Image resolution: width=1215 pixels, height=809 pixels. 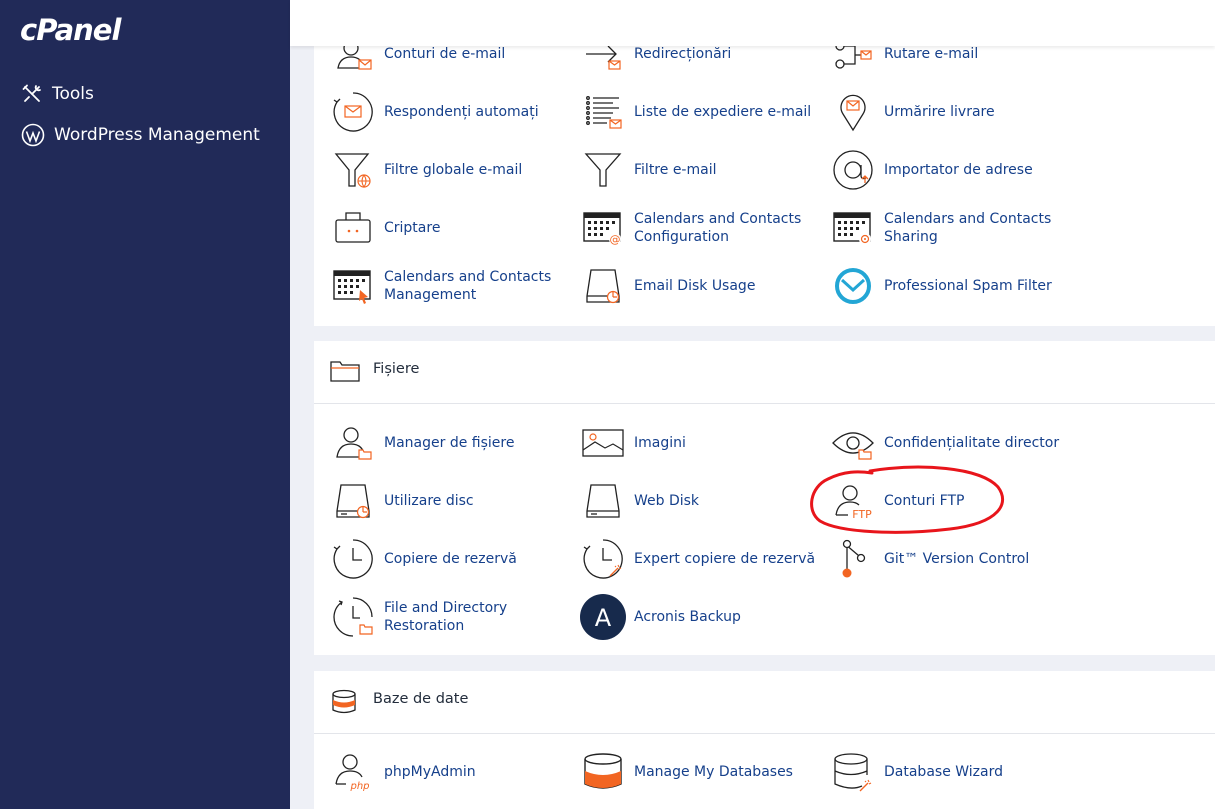 I want to click on ftp-accounts-icon: FTP, so click(x=853, y=501).